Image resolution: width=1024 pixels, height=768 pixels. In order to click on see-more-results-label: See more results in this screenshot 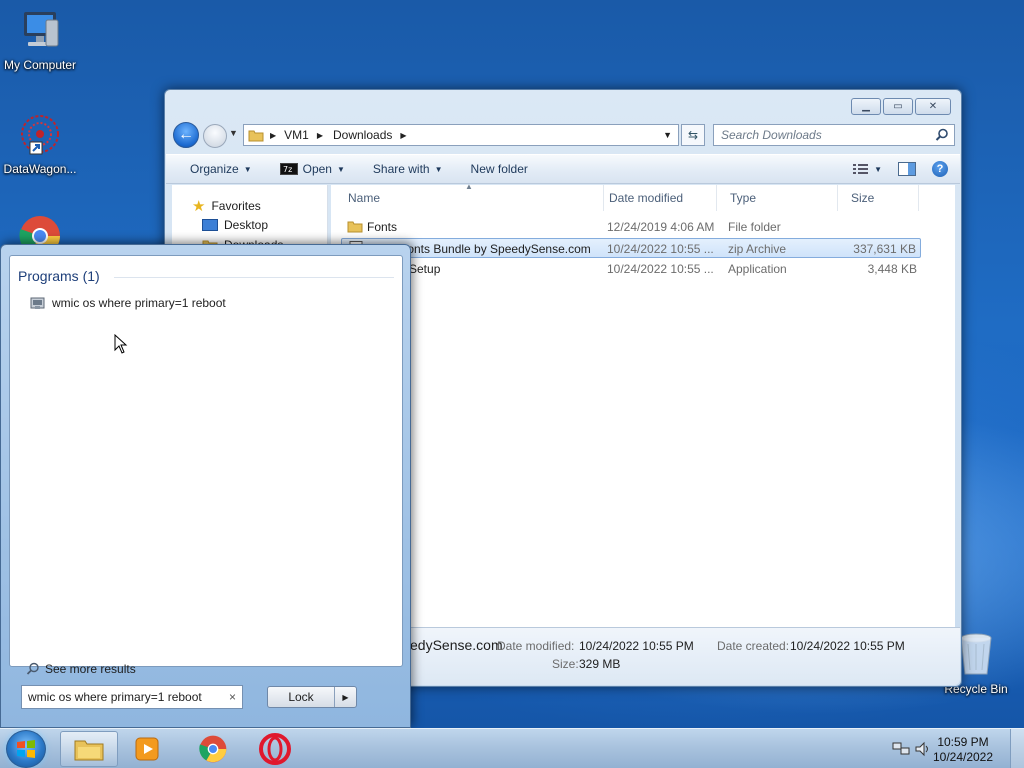, I will do `click(90, 669)`.